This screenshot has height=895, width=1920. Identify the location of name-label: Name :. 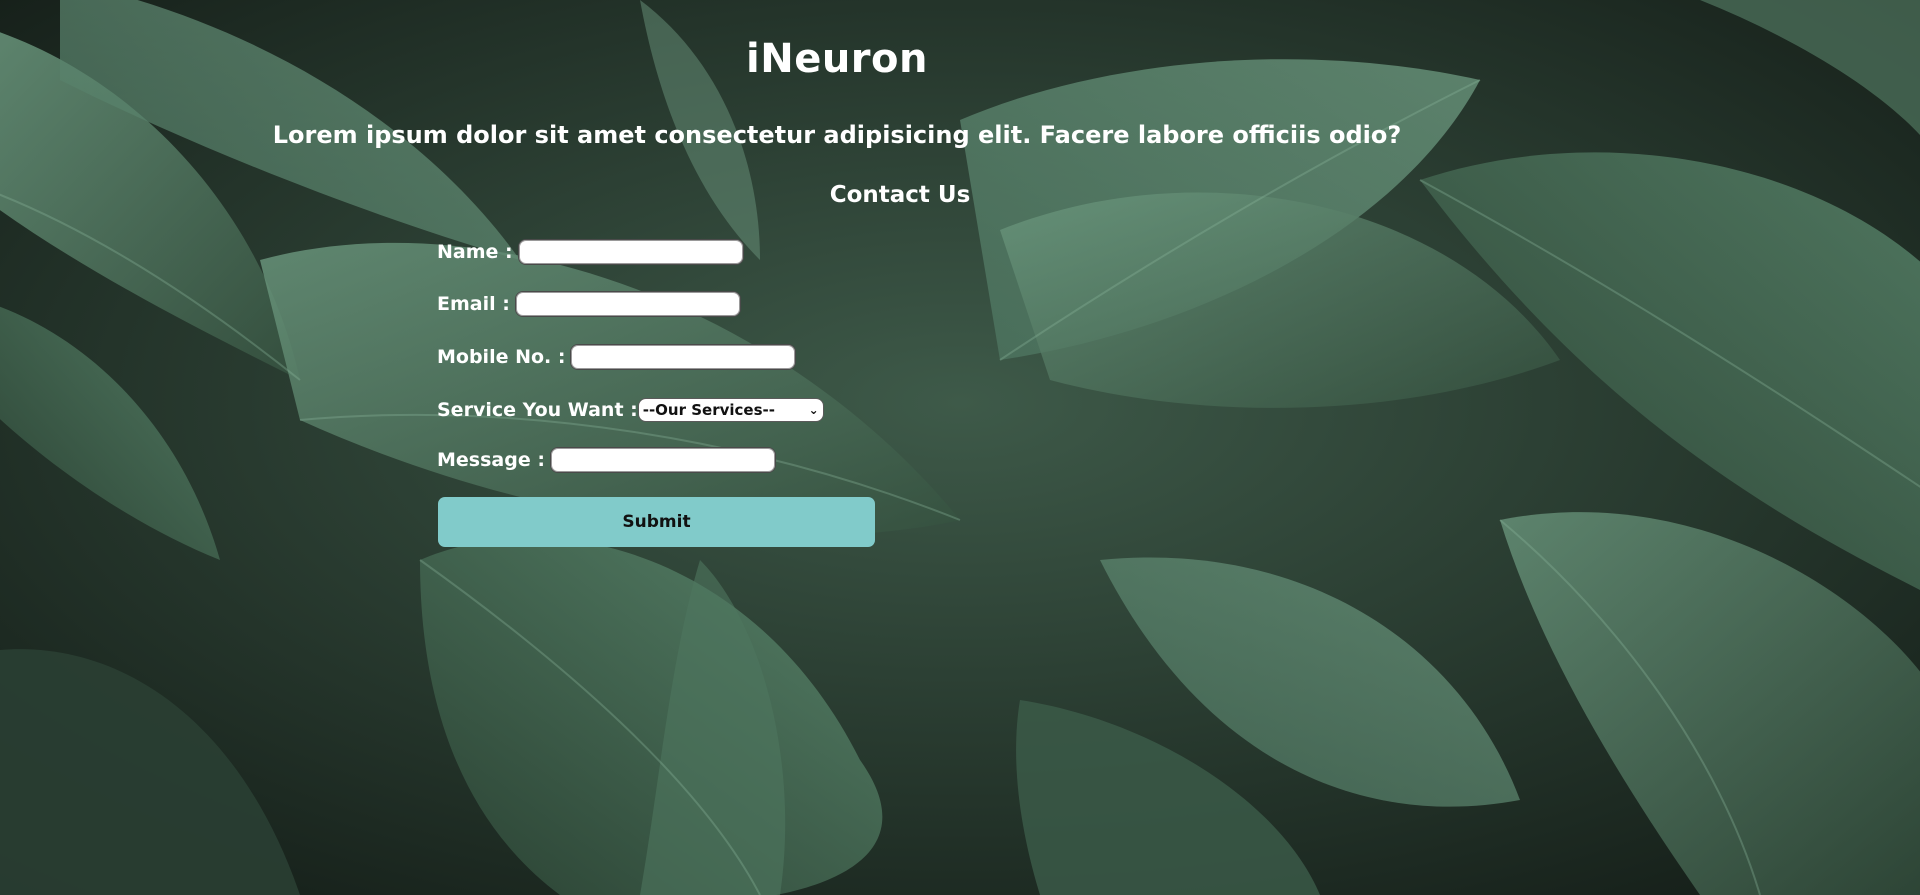
(475, 252).